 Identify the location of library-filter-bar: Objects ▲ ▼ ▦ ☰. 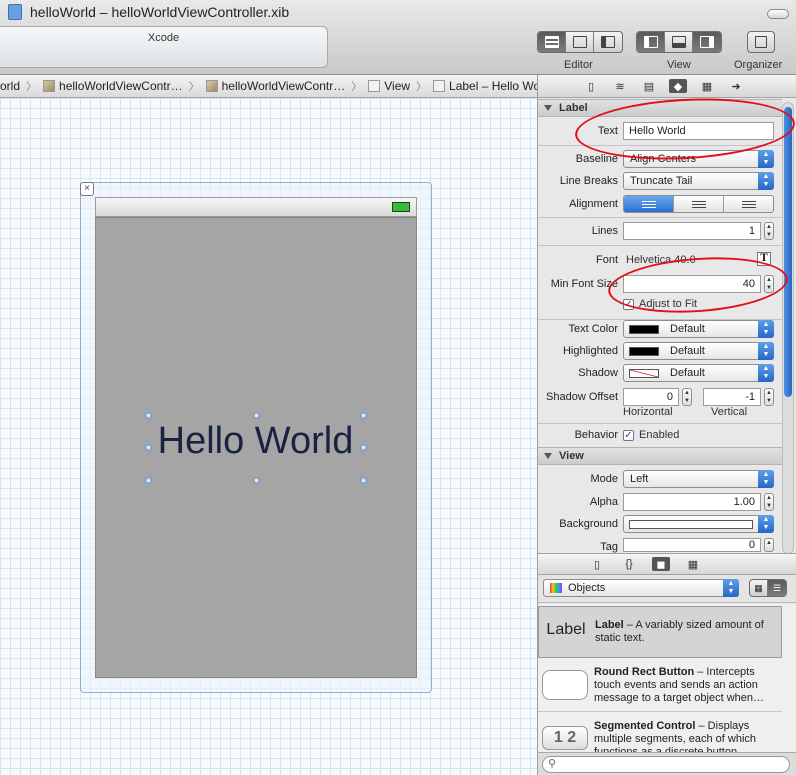
(667, 589).